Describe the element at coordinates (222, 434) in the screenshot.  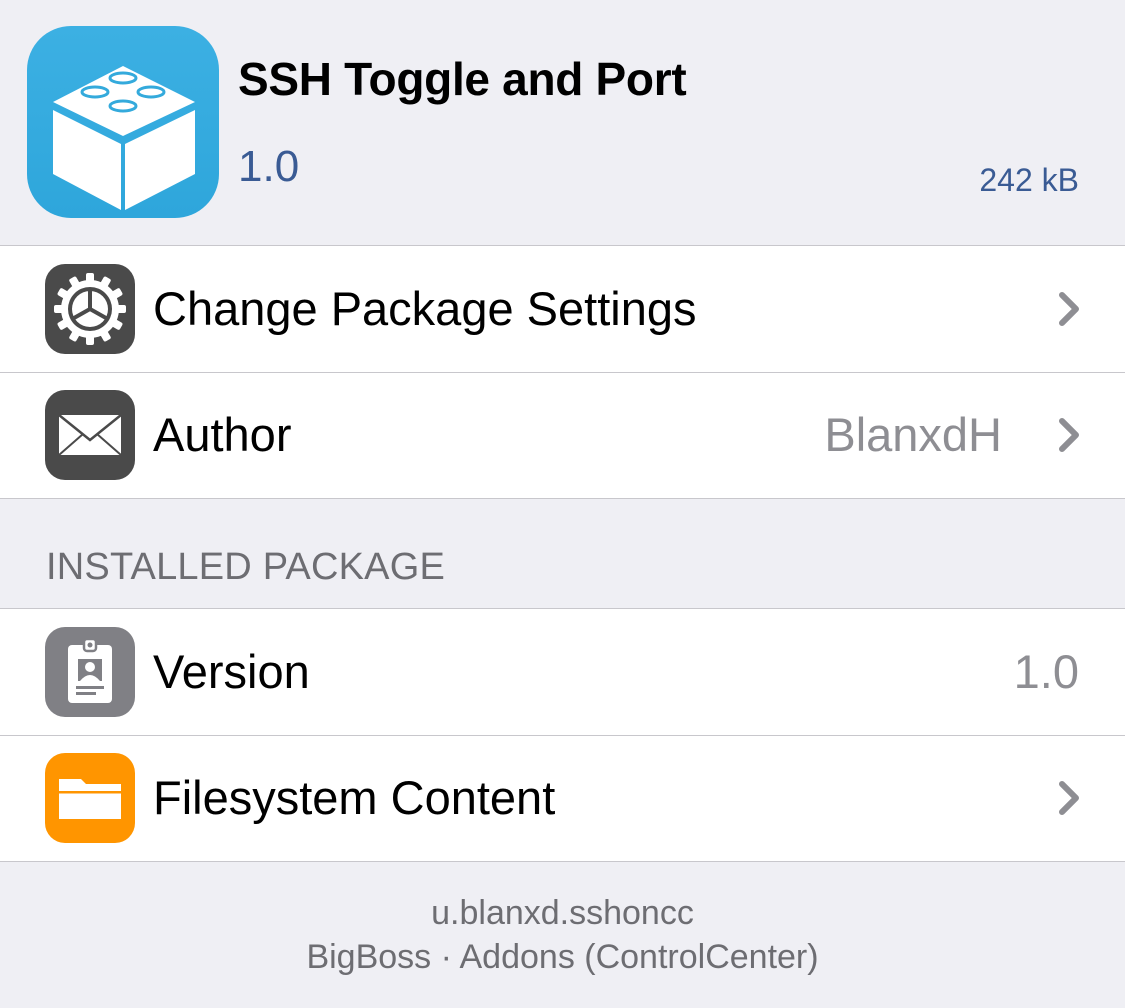
I see `author-label: Author` at that location.